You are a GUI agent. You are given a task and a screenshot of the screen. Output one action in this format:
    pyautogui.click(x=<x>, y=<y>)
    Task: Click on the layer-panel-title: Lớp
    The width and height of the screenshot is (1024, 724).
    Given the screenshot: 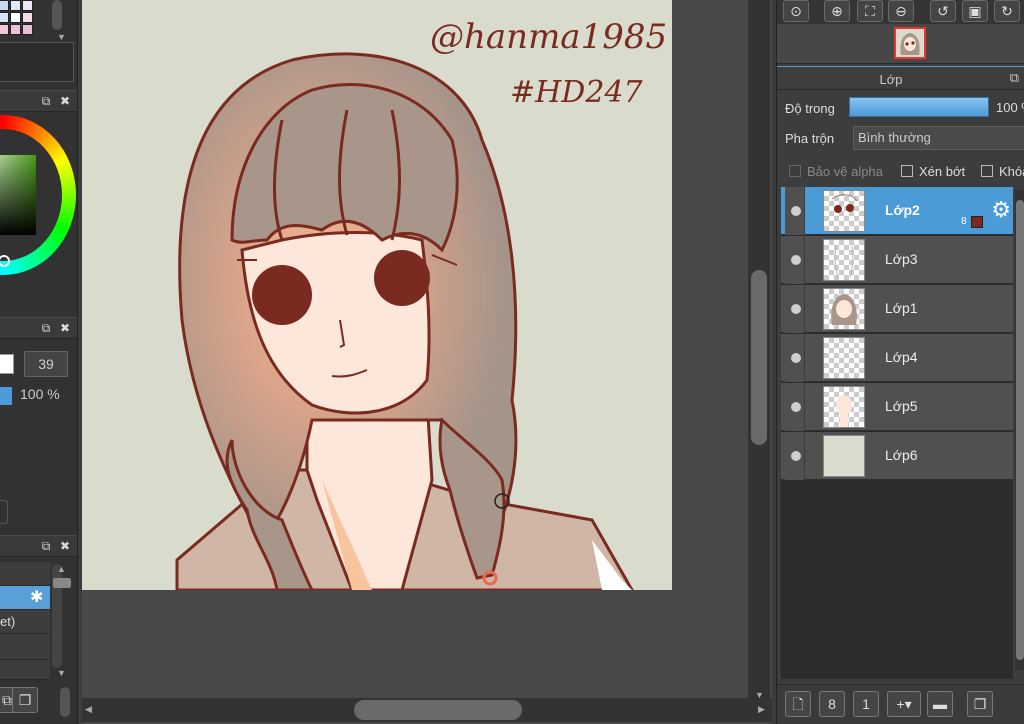 What is the action you would take?
    pyautogui.click(x=891, y=79)
    